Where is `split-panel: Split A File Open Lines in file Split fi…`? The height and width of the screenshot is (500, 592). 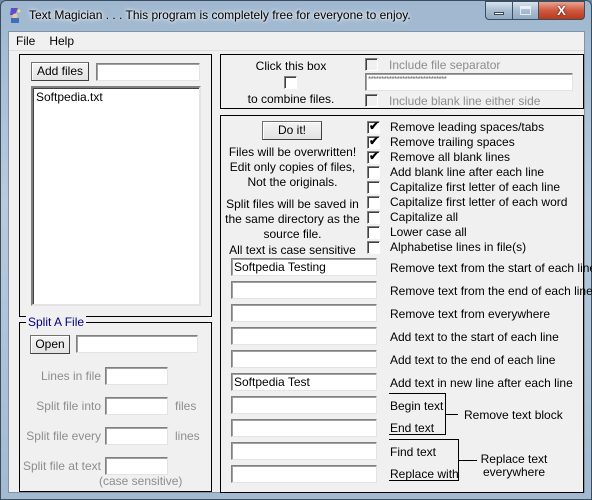 split-panel: Split A File Open Lines in file Split fi… is located at coordinates (115, 403).